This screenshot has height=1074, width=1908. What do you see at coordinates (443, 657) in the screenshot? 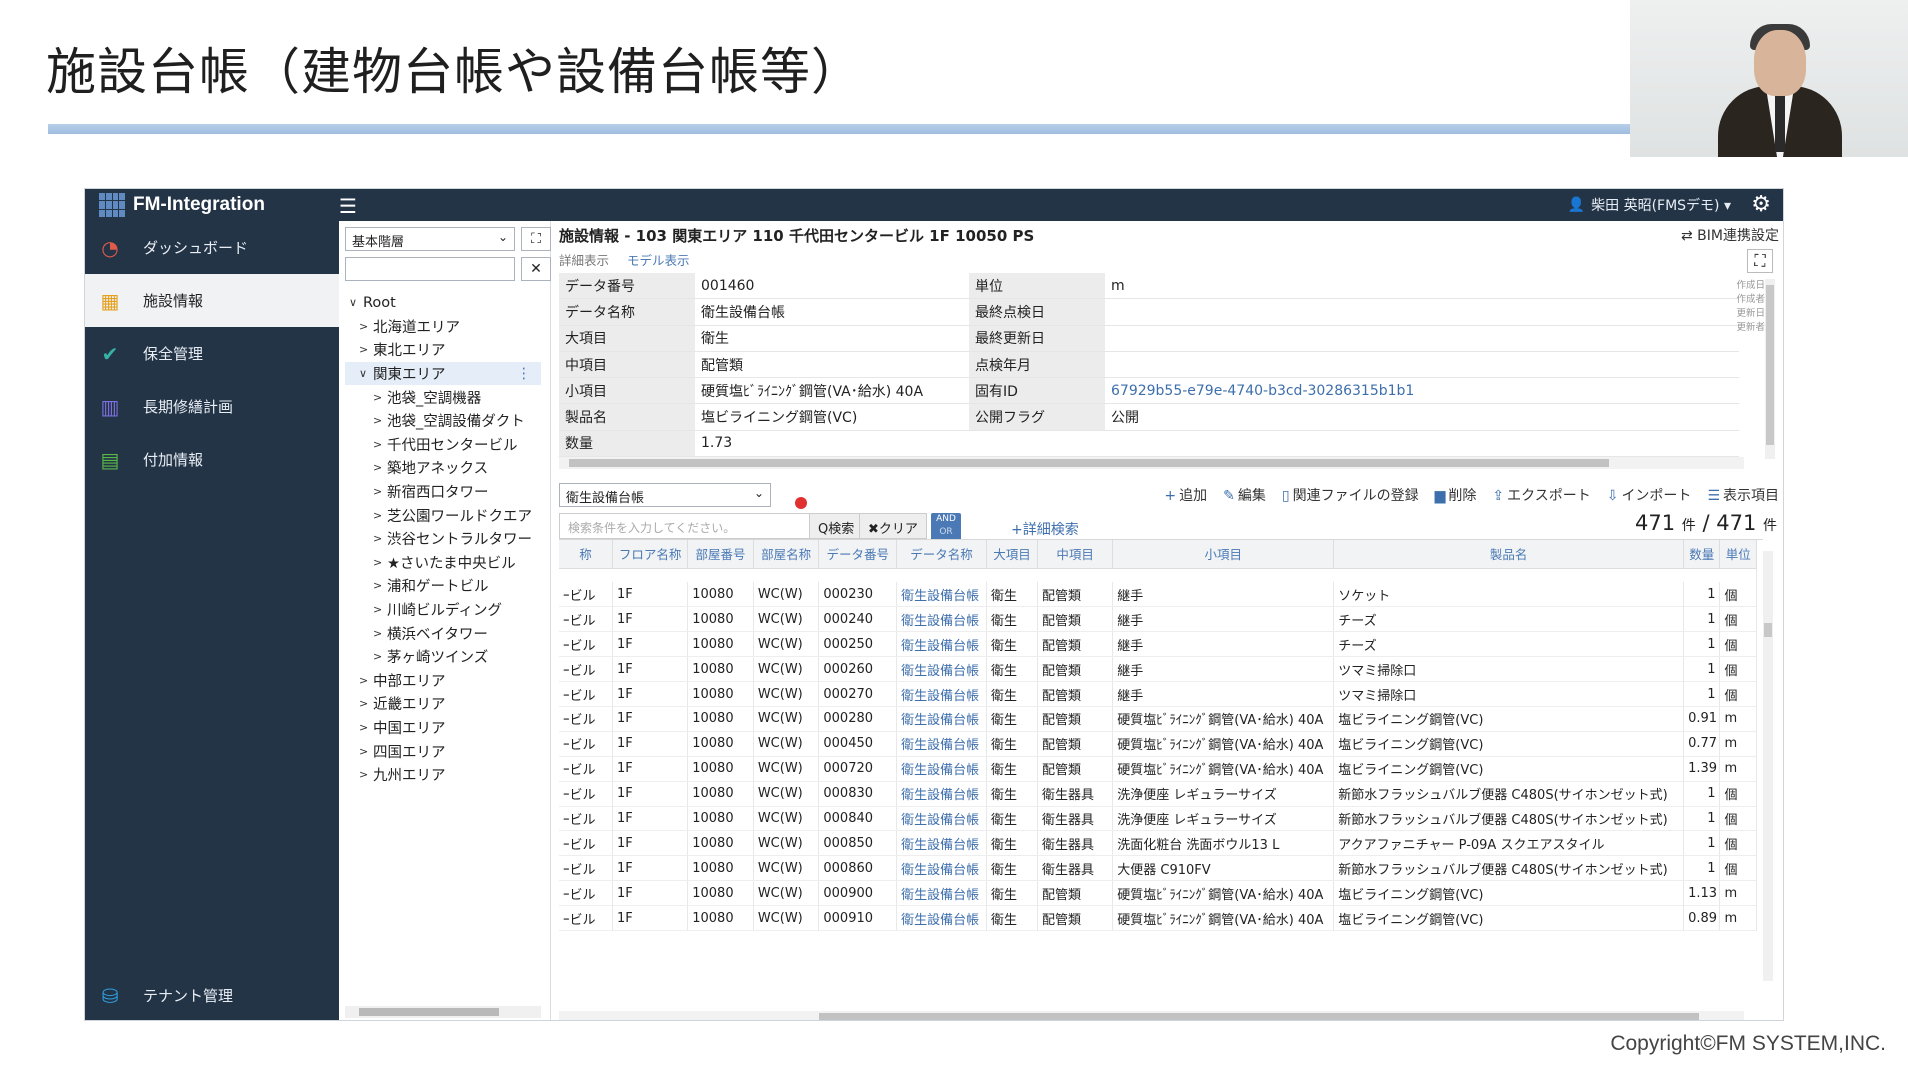
I see `tree-node: > 茅ヶ崎ツインズ` at bounding box center [443, 657].